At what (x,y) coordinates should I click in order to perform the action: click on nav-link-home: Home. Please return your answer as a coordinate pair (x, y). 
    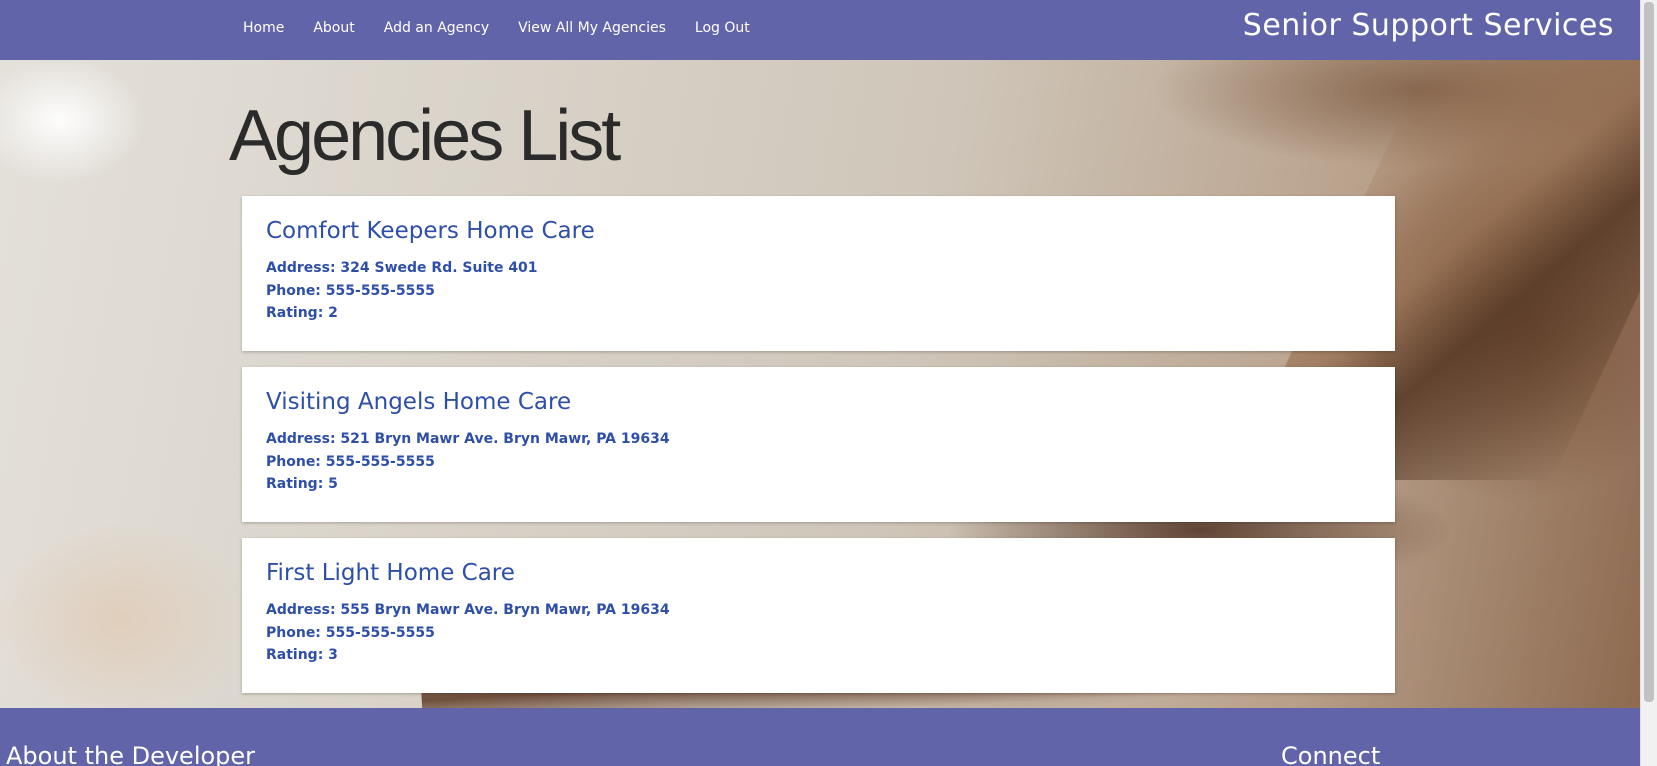
    Looking at the image, I should click on (263, 28).